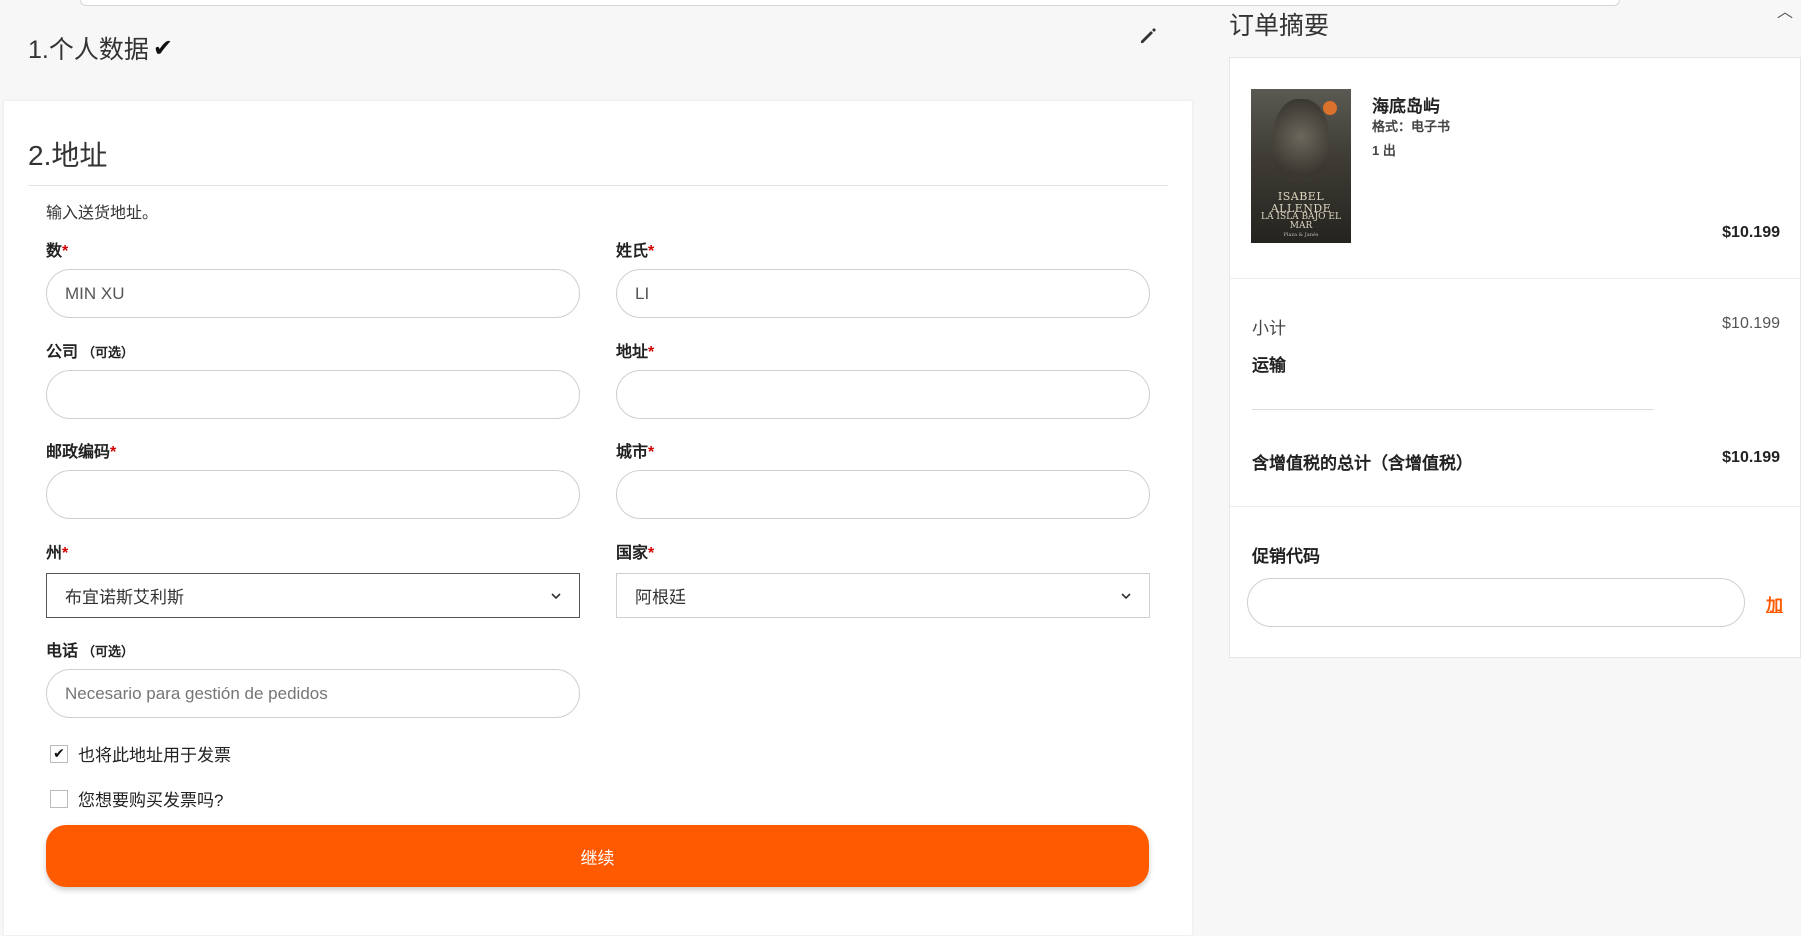  I want to click on first-name-label: 数*, so click(57, 251).